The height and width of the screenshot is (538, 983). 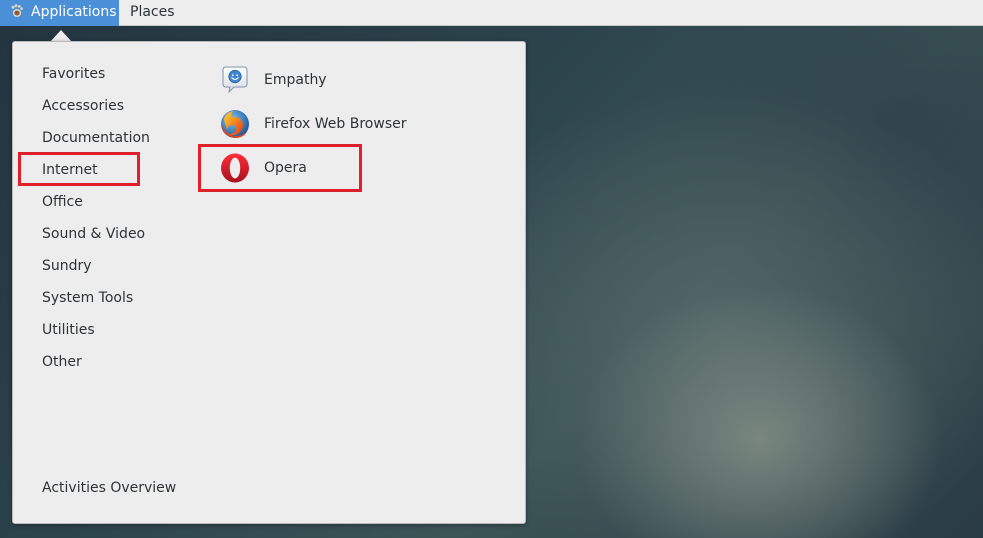 What do you see at coordinates (285, 168) in the screenshot?
I see `app-label-opera: Opera` at bounding box center [285, 168].